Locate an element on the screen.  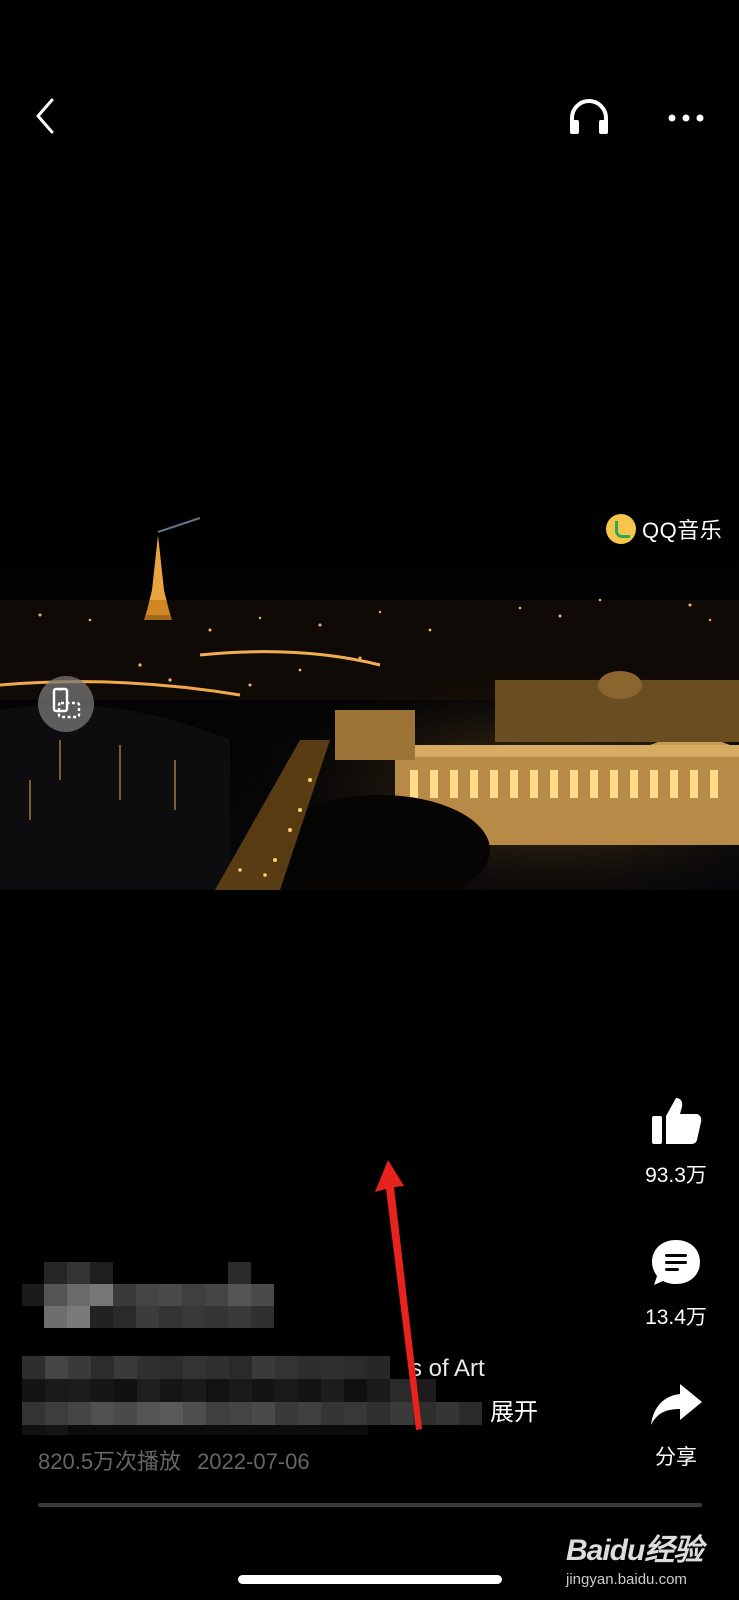
screen-rotate-icon is located at coordinates (66, 703).